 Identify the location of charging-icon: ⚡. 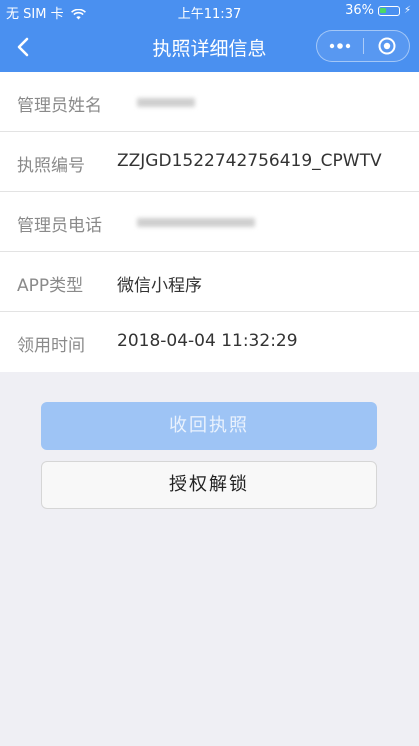
(407, 10).